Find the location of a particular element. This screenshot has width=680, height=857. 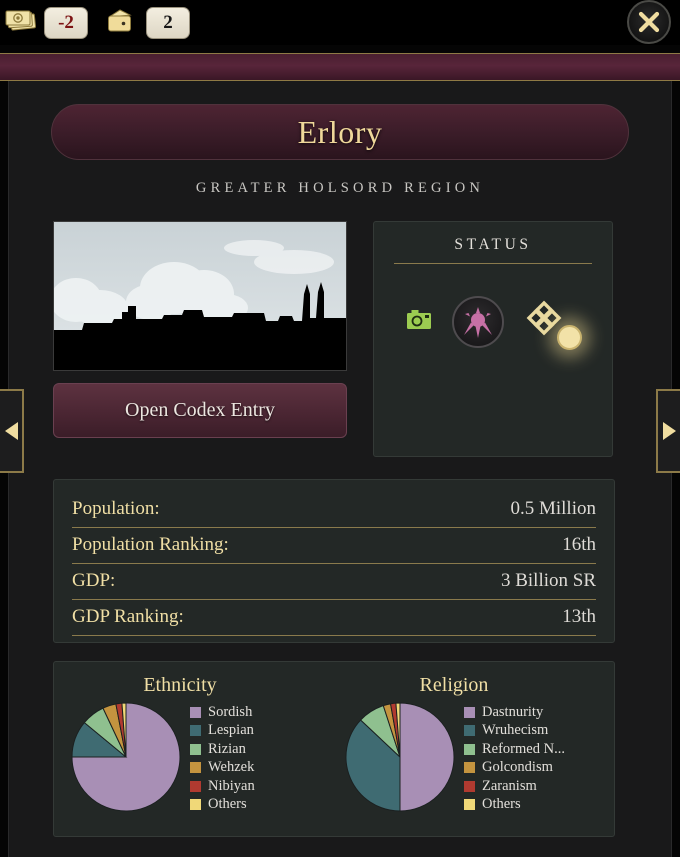

legend-item: Wehzek is located at coordinates (222, 768).